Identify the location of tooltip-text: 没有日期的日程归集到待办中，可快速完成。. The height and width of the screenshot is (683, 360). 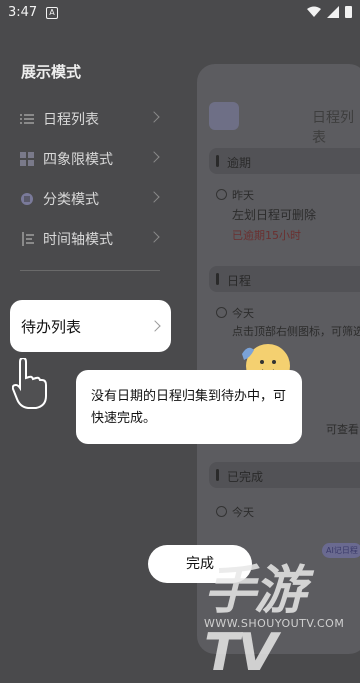
(189, 407).